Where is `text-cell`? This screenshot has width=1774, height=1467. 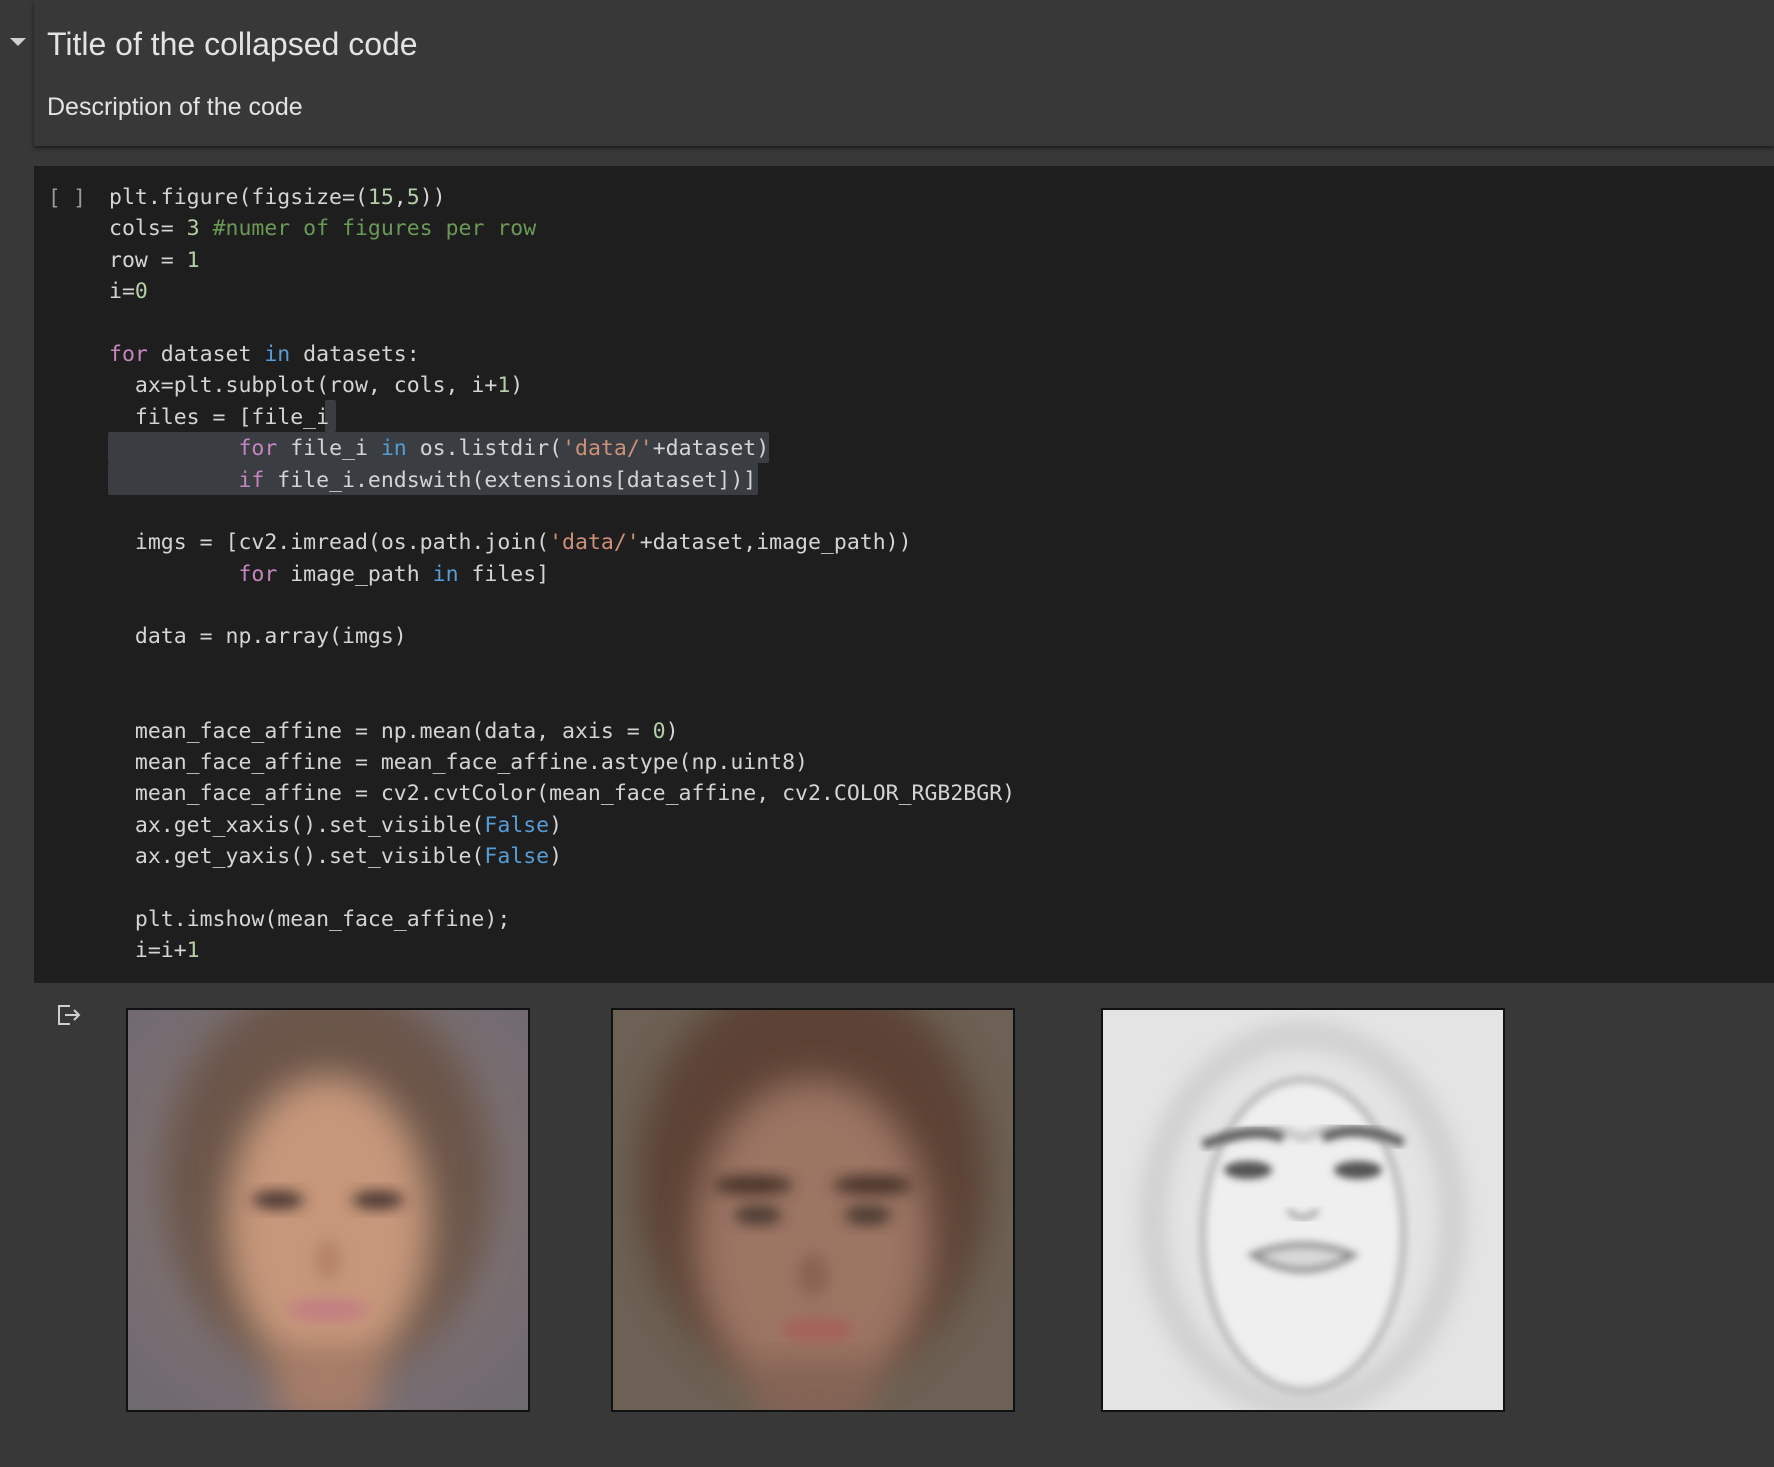
text-cell is located at coordinates (904, 73).